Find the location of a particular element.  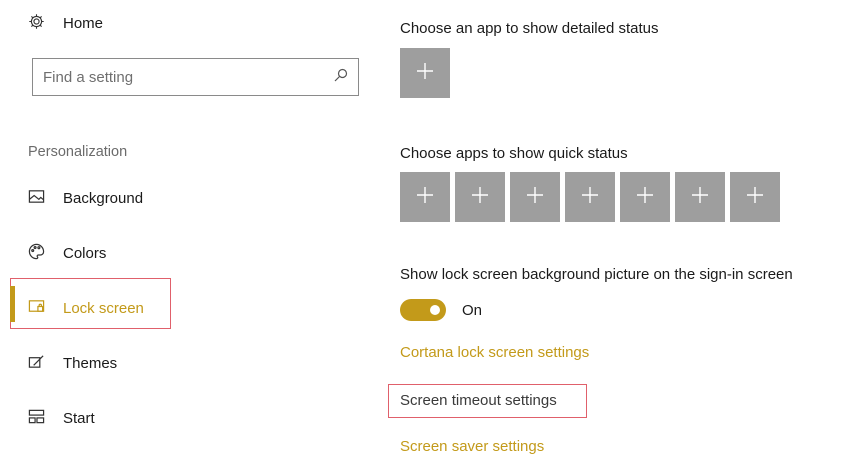

sidebar-item-label: Themes is located at coordinates (90, 363).